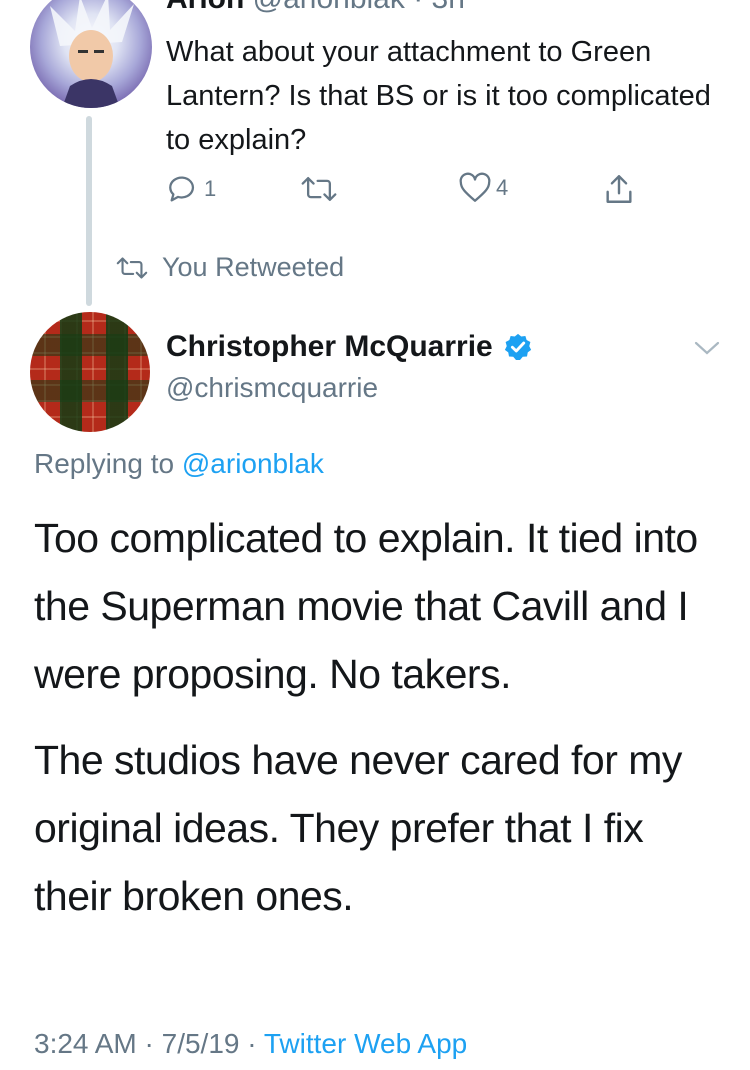  I want to click on parent-author-name: Arion, so click(205, 7).